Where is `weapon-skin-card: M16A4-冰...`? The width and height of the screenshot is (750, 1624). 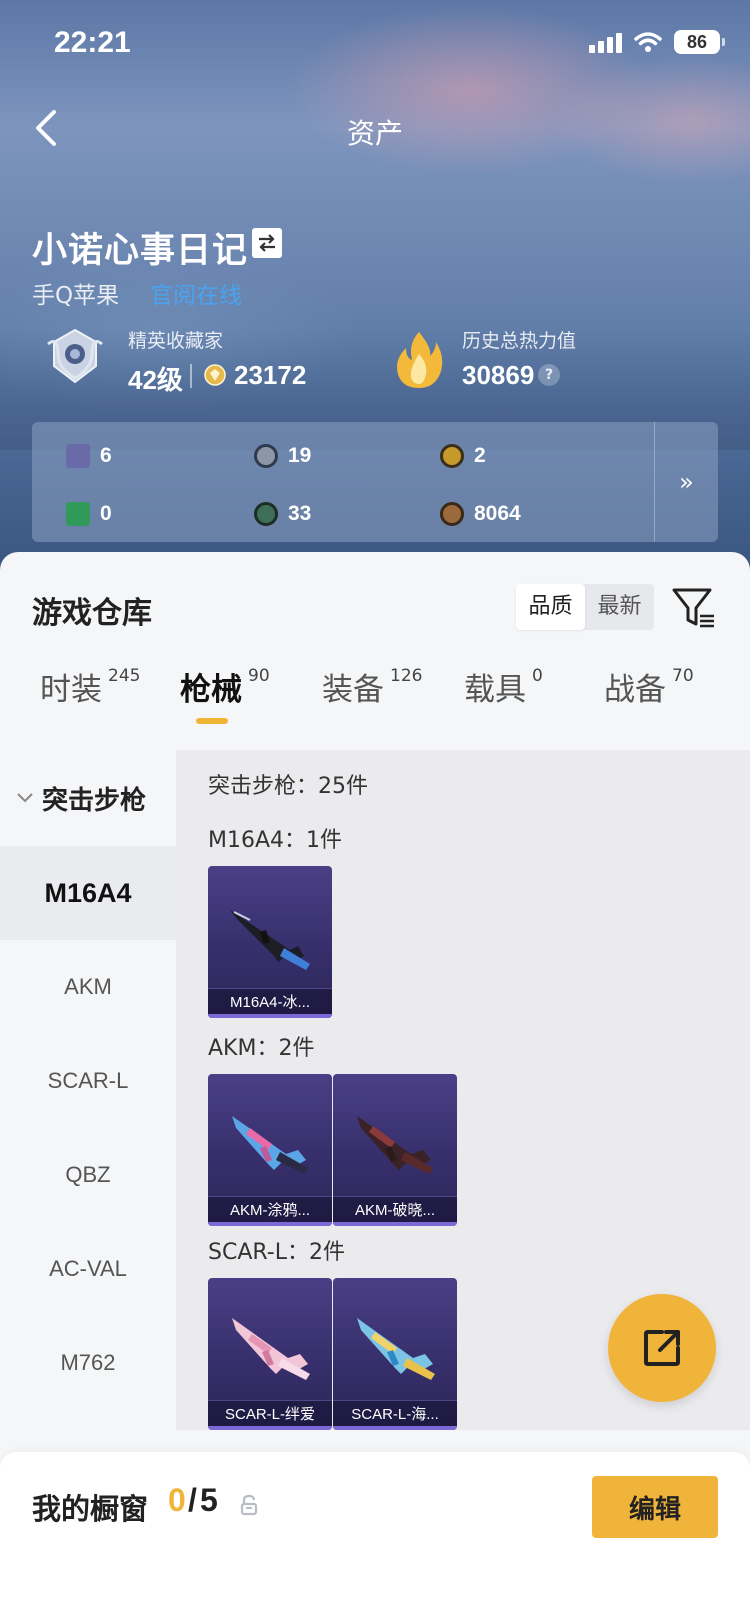 weapon-skin-card: M16A4-冰... is located at coordinates (270, 942).